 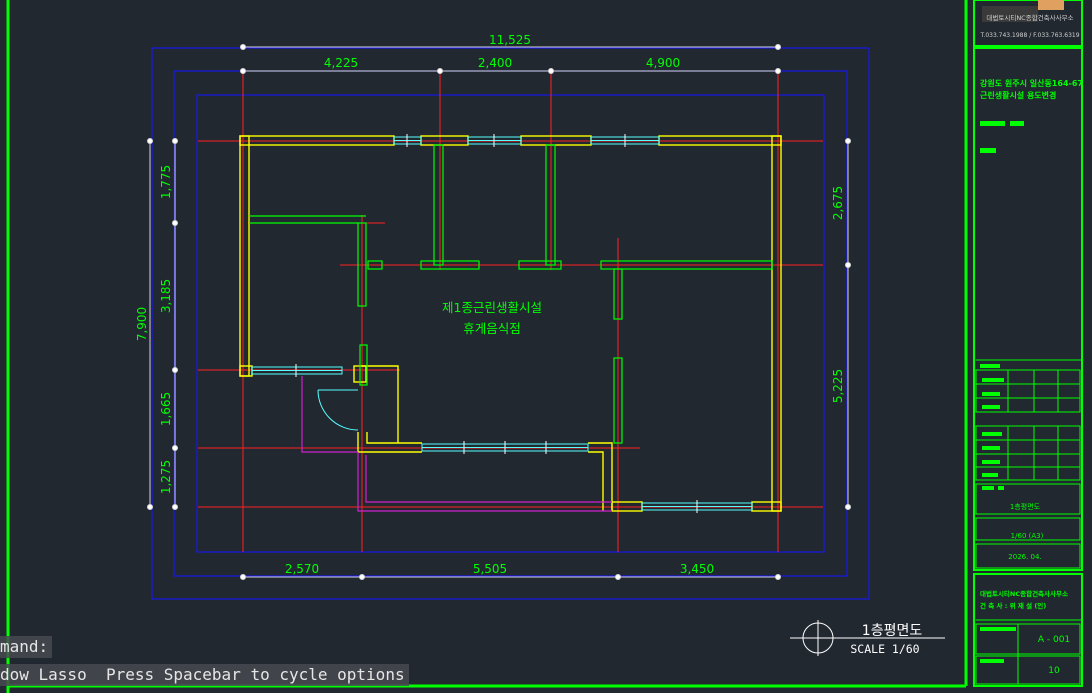 I want to click on logo-text: 대법토시티NC종합건축사사무소, so click(x=1029, y=17).